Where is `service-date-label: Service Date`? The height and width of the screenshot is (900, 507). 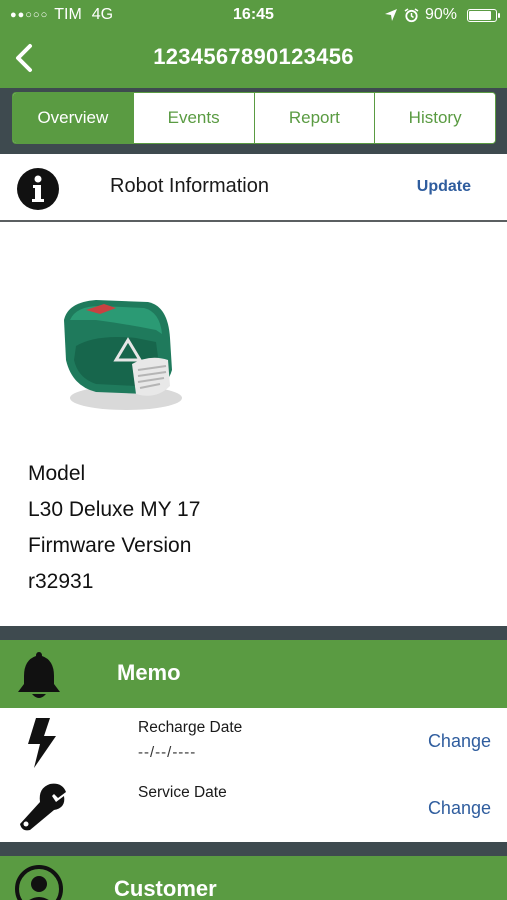 service-date-label: Service Date is located at coordinates (182, 792).